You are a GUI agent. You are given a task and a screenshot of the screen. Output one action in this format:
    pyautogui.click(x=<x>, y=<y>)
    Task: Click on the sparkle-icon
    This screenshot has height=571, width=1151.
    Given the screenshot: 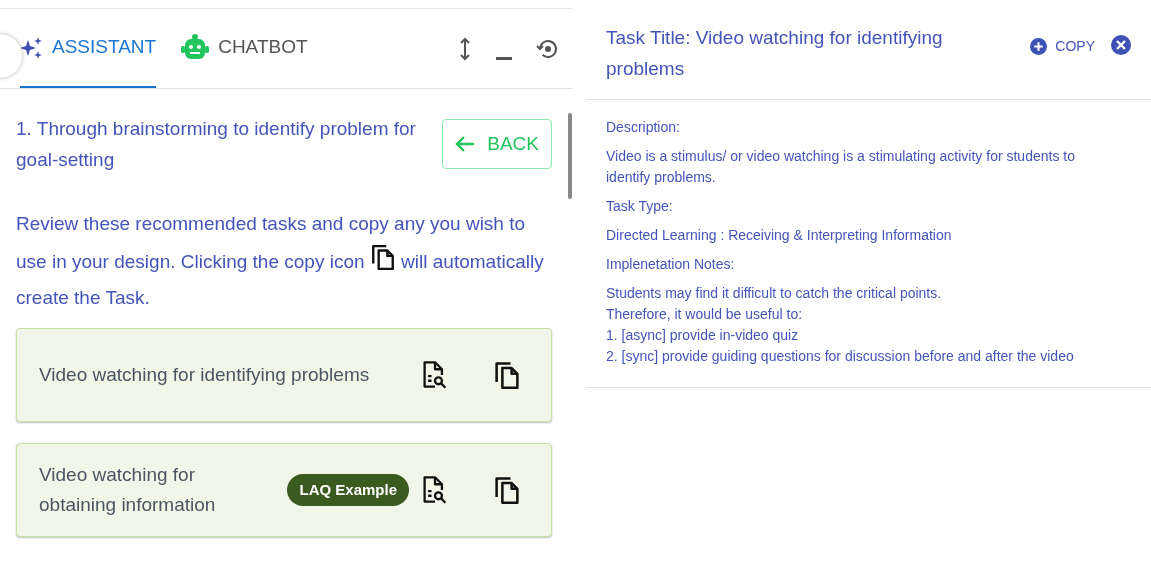 What is the action you would take?
    pyautogui.click(x=32, y=47)
    